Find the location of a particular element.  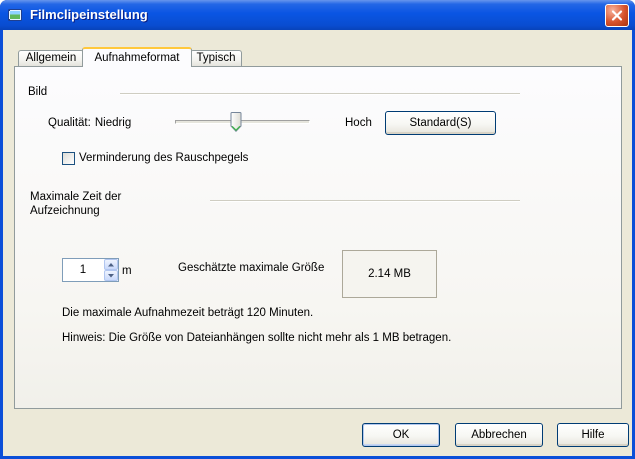

tab-strip: Allgemein Aufnahmeformat Typisch is located at coordinates (130, 56).